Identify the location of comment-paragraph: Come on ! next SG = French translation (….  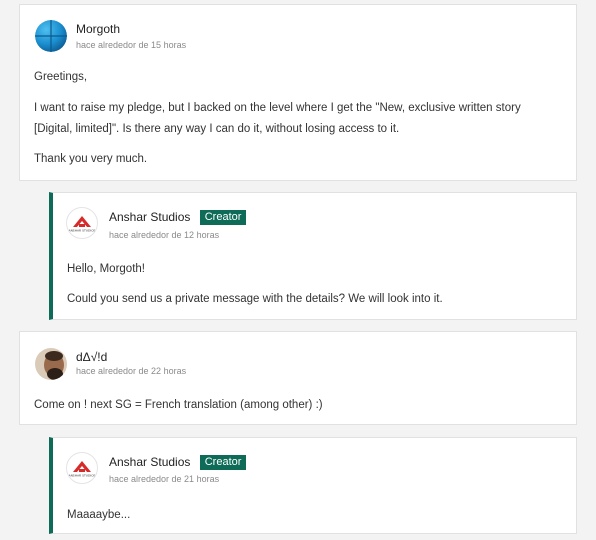
(178, 405).